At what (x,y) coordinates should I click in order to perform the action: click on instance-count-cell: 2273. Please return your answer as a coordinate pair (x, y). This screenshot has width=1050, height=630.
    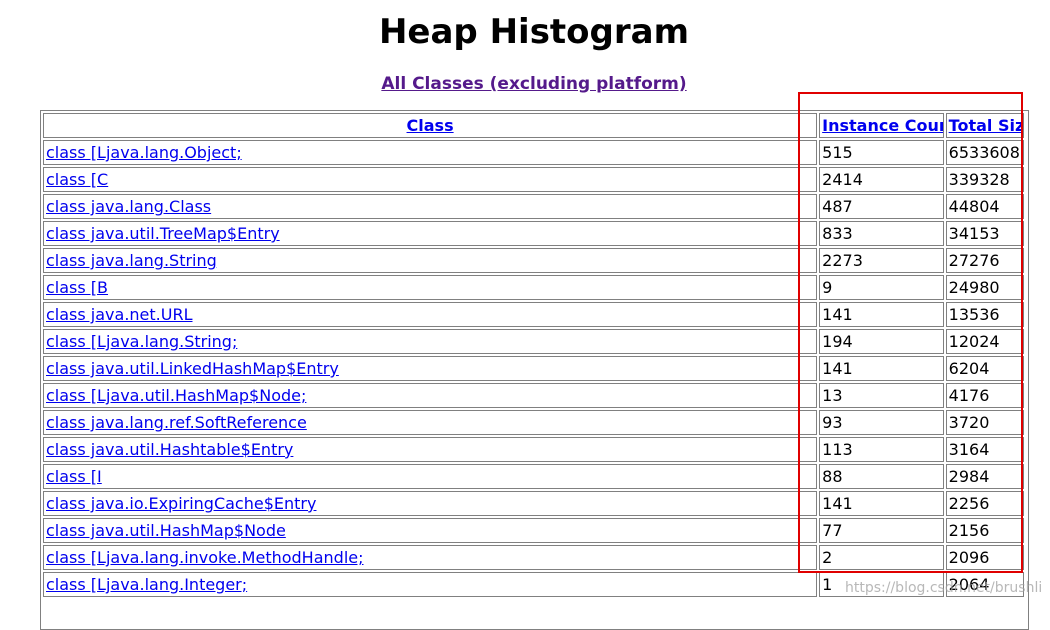
    Looking at the image, I should click on (881, 260).